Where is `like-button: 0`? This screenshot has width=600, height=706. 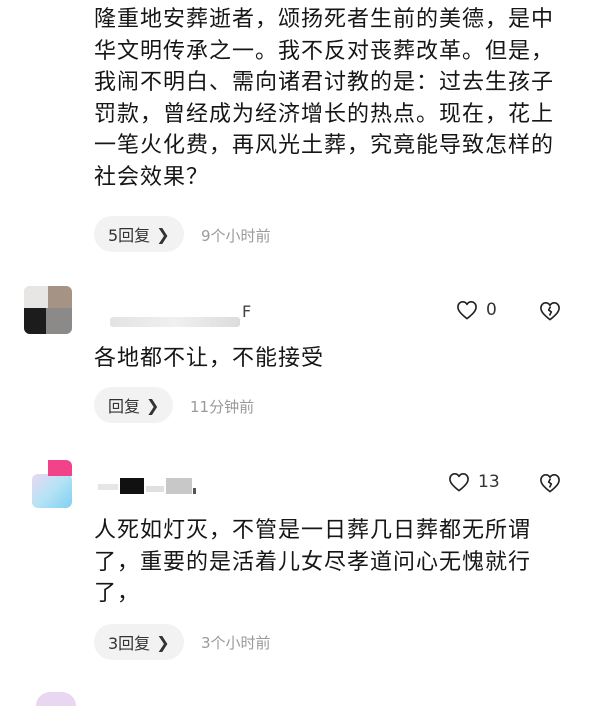 like-button: 0 is located at coordinates (476, 310).